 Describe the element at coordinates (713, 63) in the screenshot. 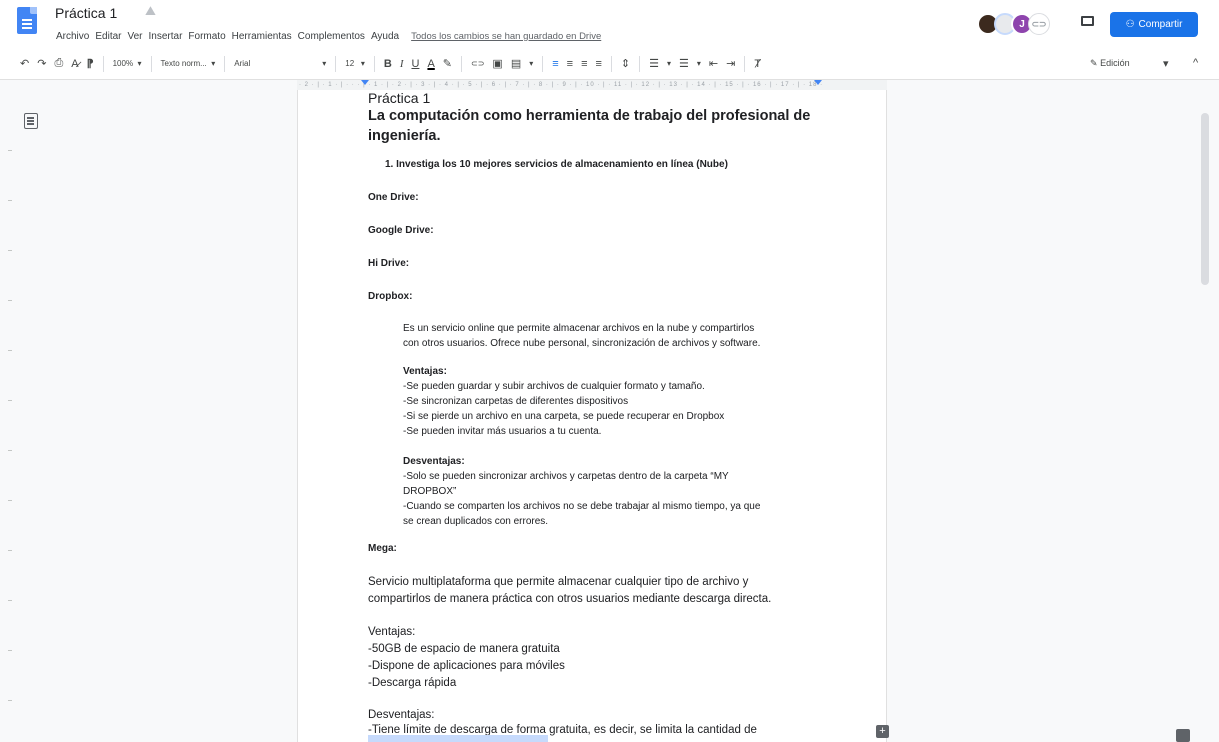

I see `decrease-indent-icon: ⇤` at that location.